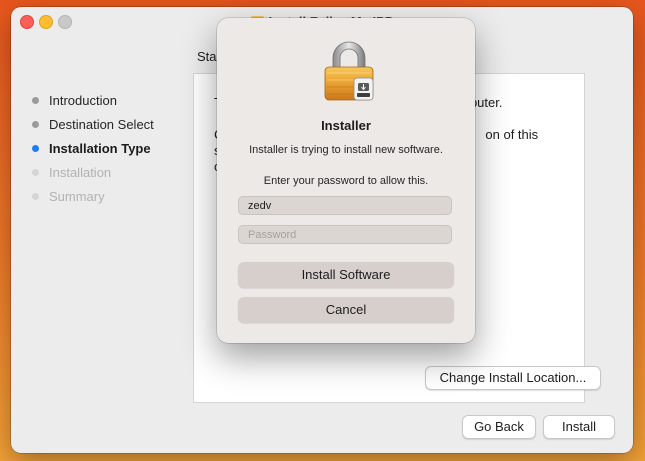  What do you see at coordinates (207, 56) in the screenshot?
I see `pane-heading: Sta` at bounding box center [207, 56].